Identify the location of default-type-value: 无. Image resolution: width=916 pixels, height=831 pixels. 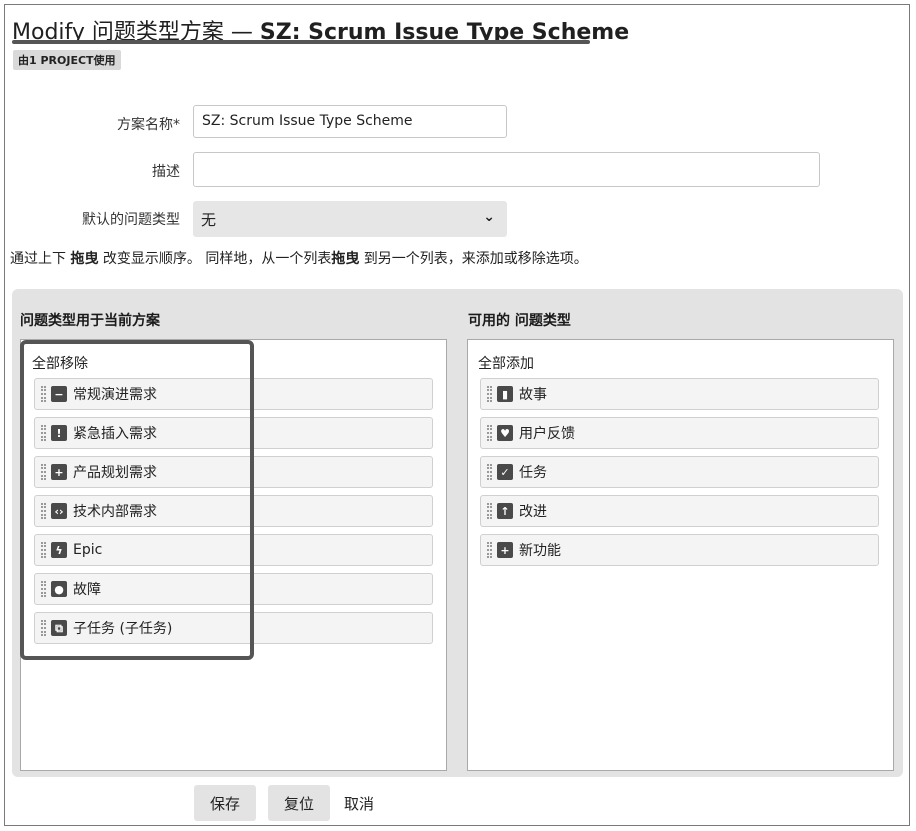
(209, 220).